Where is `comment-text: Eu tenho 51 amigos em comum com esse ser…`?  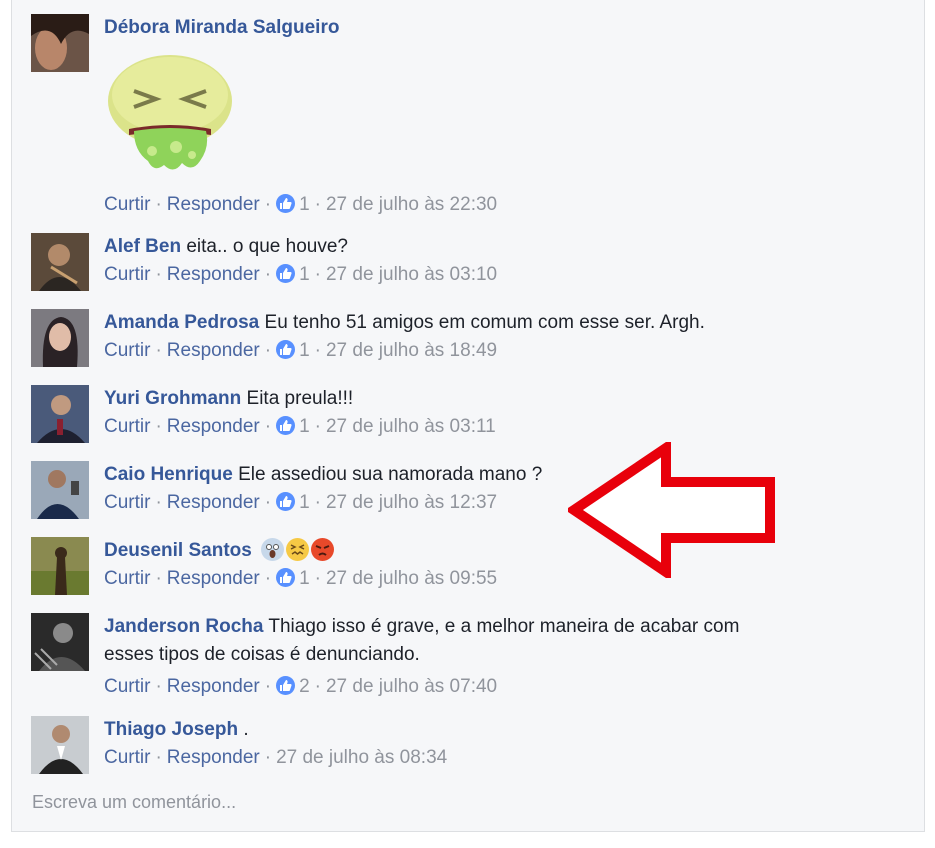
comment-text: Eu tenho 51 amigos em comum com esse ser… is located at coordinates (484, 322).